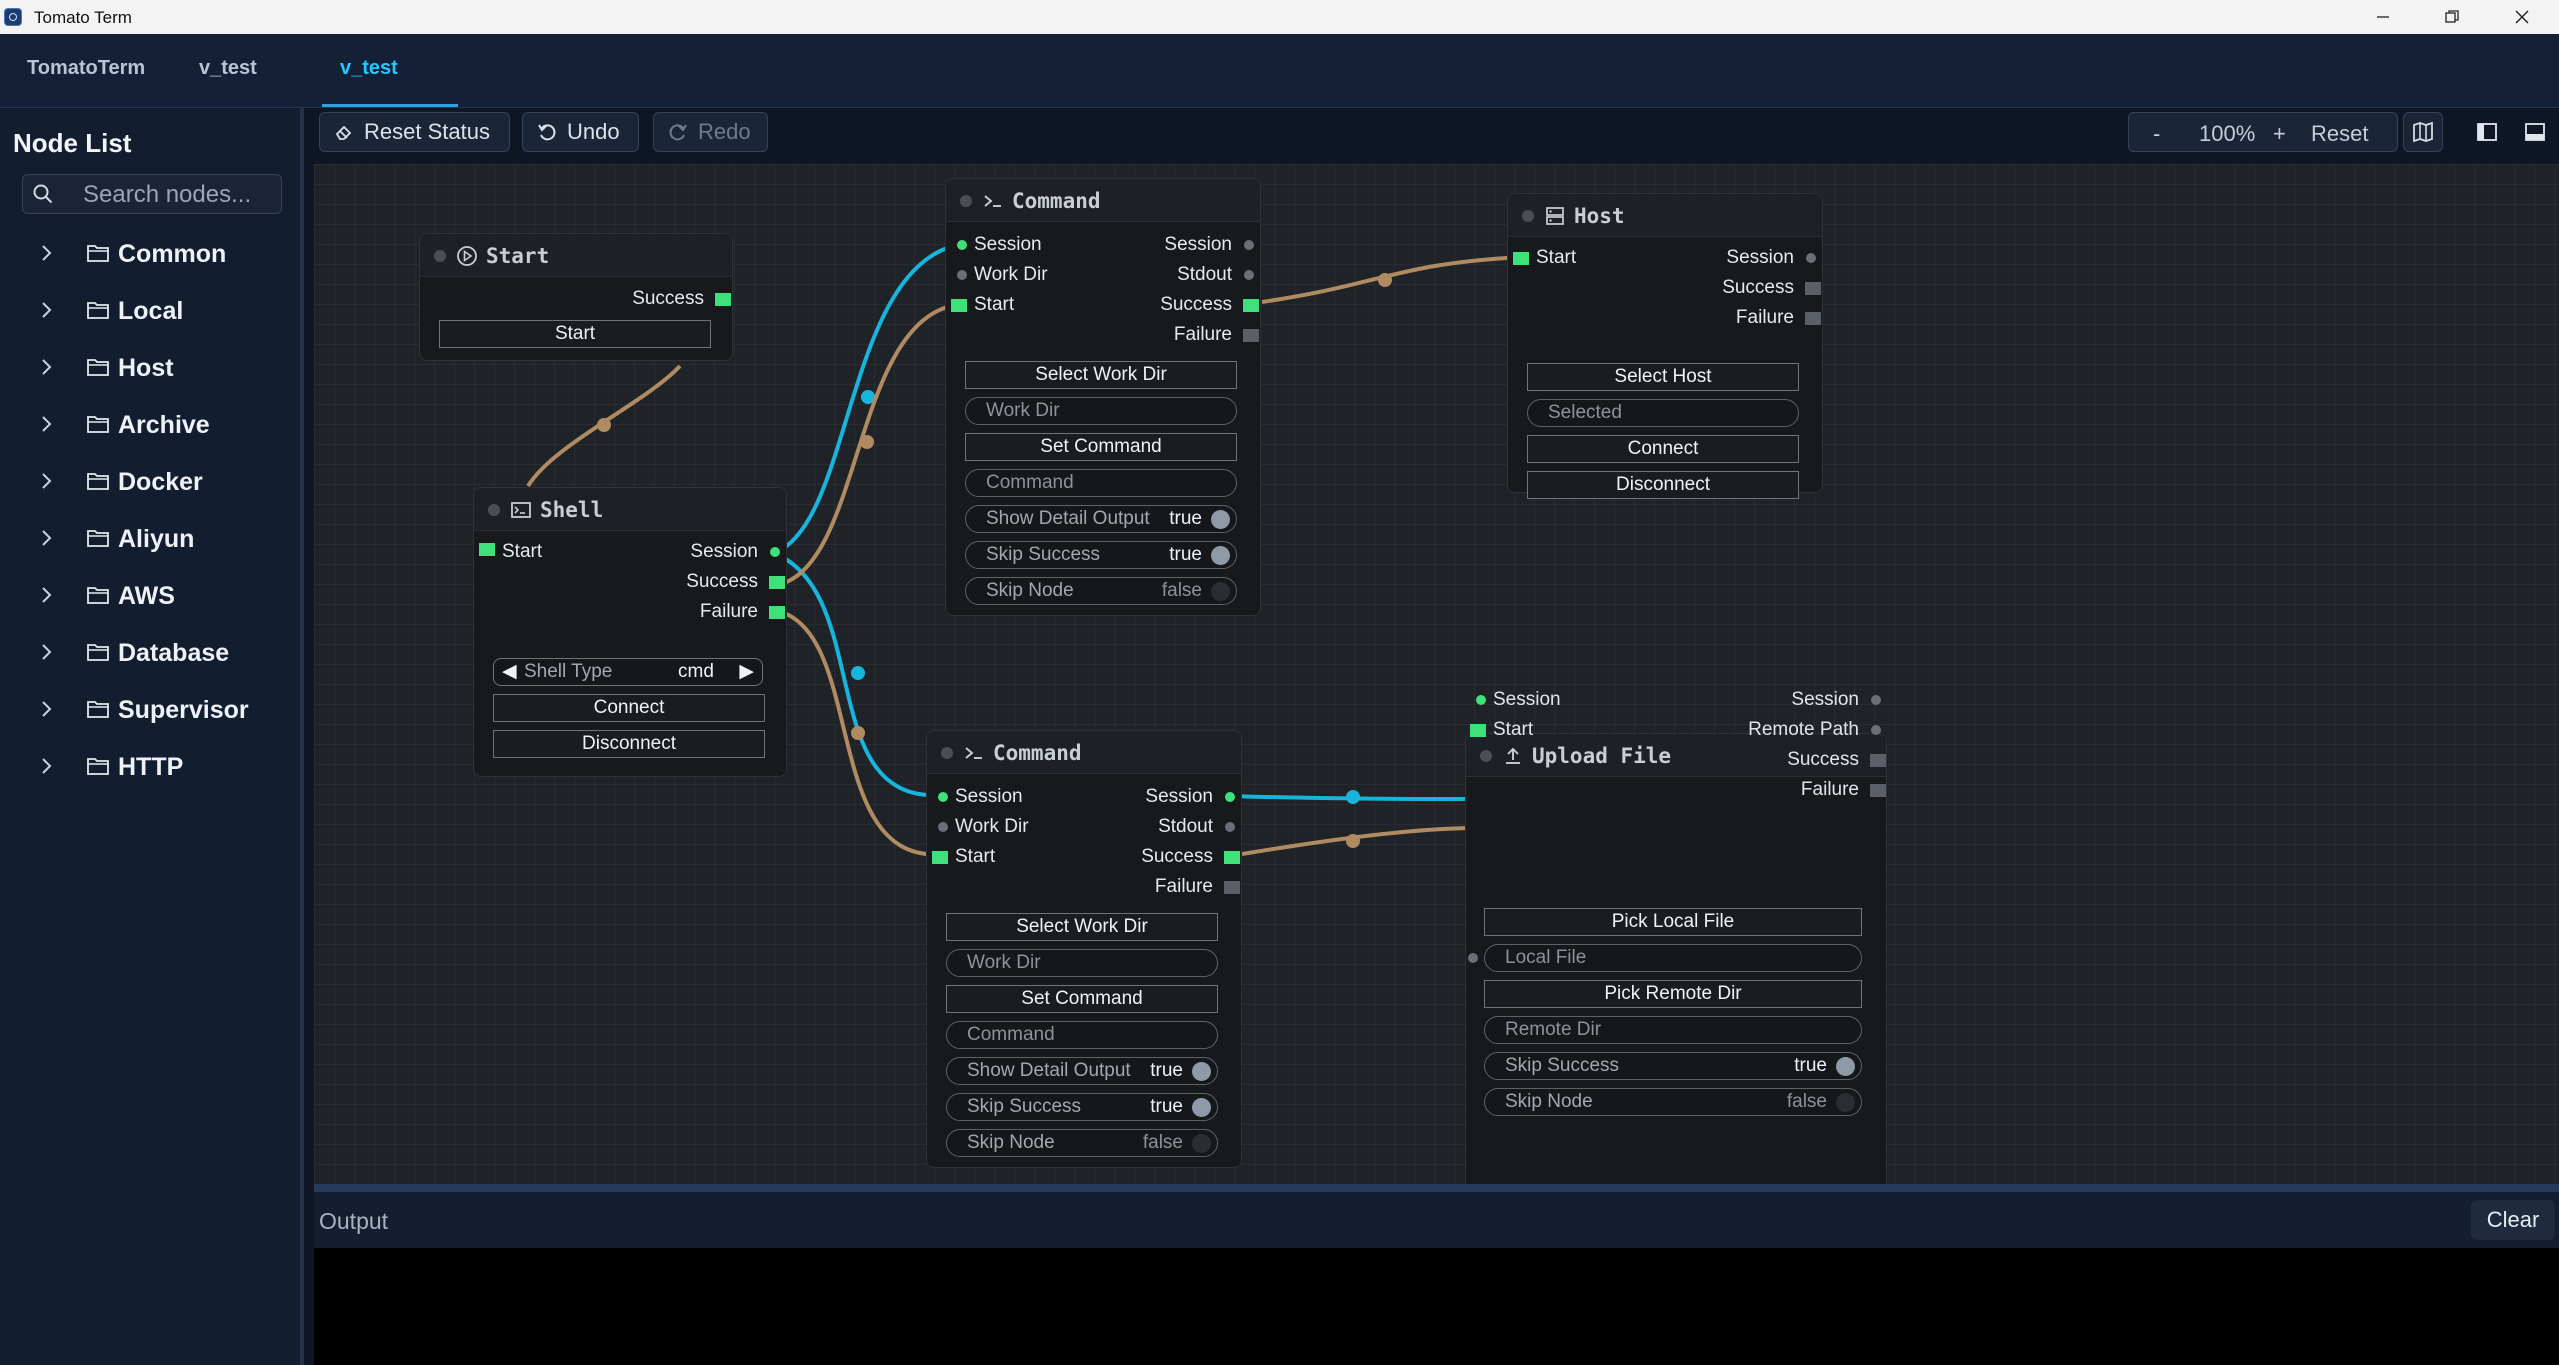 The width and height of the screenshot is (2559, 1365). Describe the element at coordinates (150, 710) in the screenshot. I see `sidebar-folder-supervisor: Supervisor` at that location.